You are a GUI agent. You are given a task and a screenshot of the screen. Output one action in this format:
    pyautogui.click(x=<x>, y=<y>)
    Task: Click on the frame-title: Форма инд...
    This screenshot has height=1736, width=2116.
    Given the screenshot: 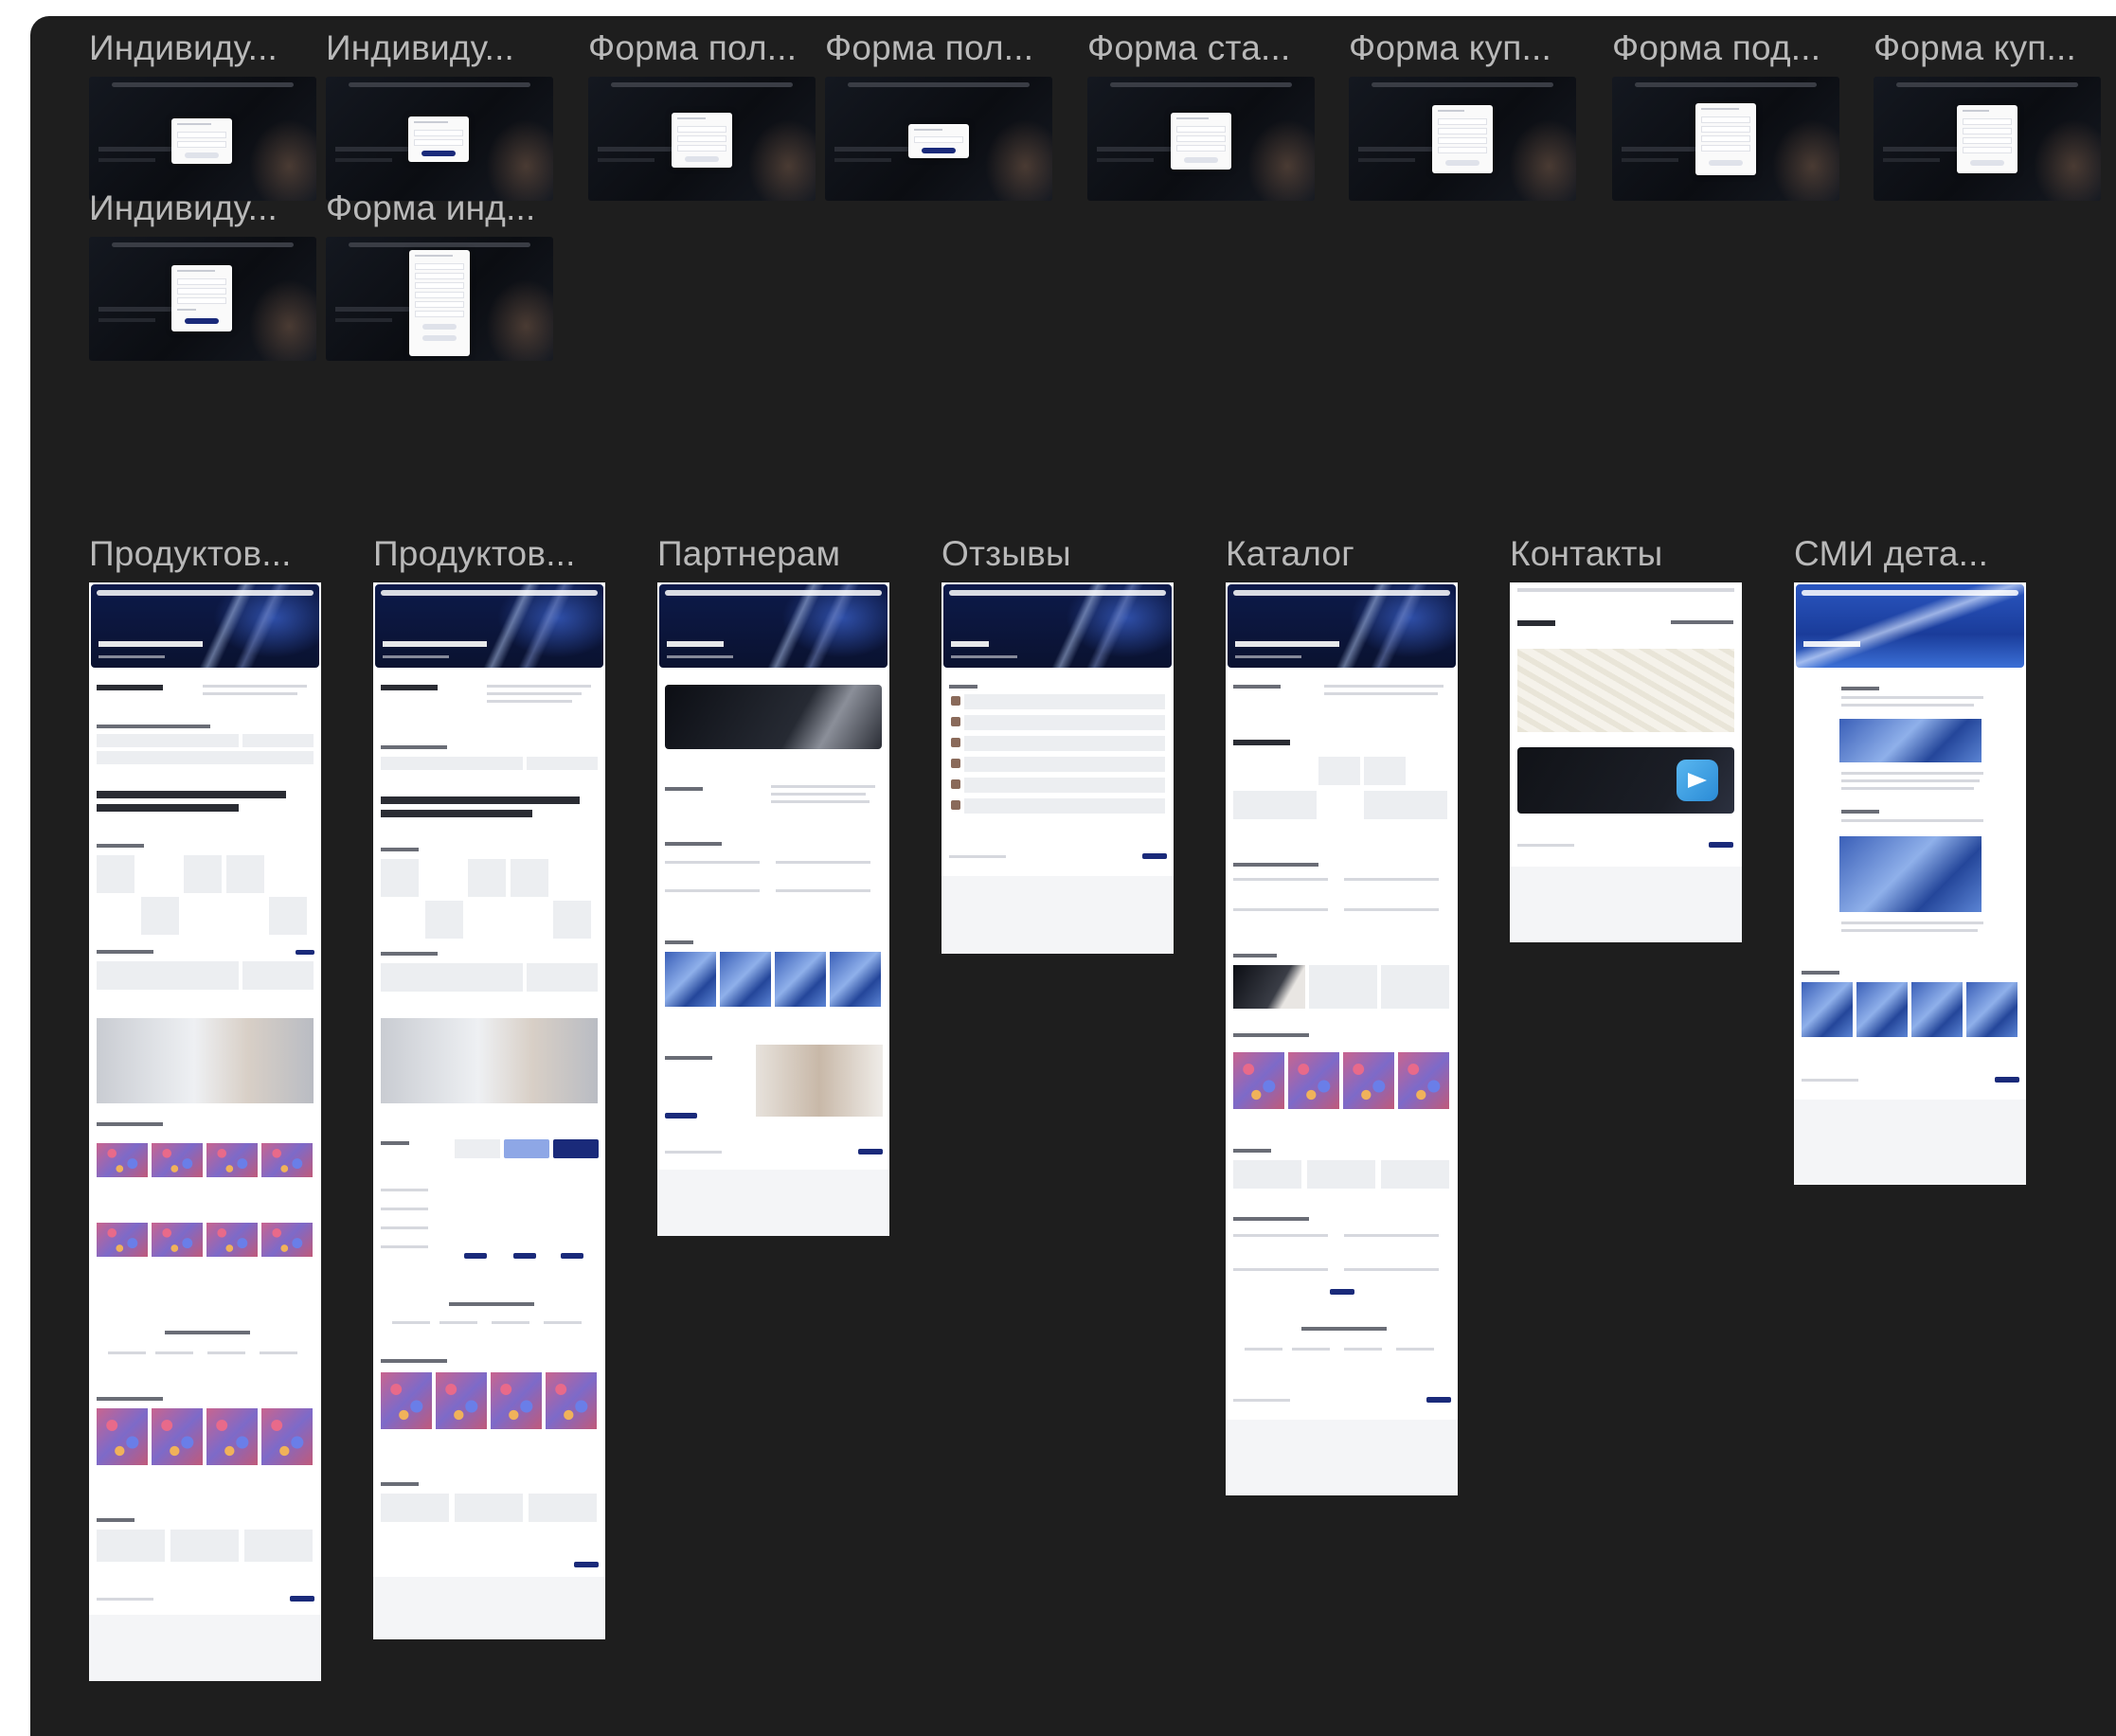 What is the action you would take?
    pyautogui.click(x=430, y=208)
    